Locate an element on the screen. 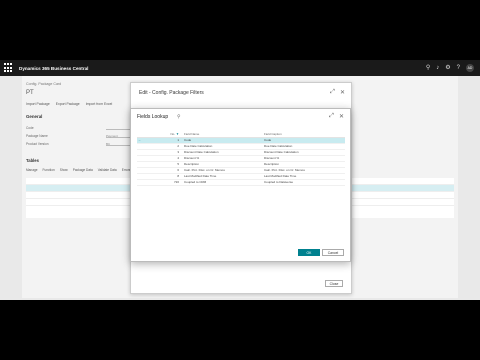 The image size is (480, 360). field-package-name: Package Name Payment is located at coordinates (86, 136).